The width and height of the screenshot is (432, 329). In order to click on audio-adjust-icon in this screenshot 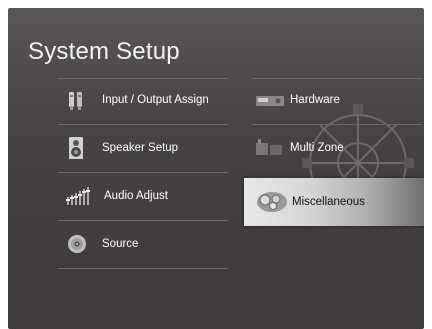, I will do `click(79, 196)`.